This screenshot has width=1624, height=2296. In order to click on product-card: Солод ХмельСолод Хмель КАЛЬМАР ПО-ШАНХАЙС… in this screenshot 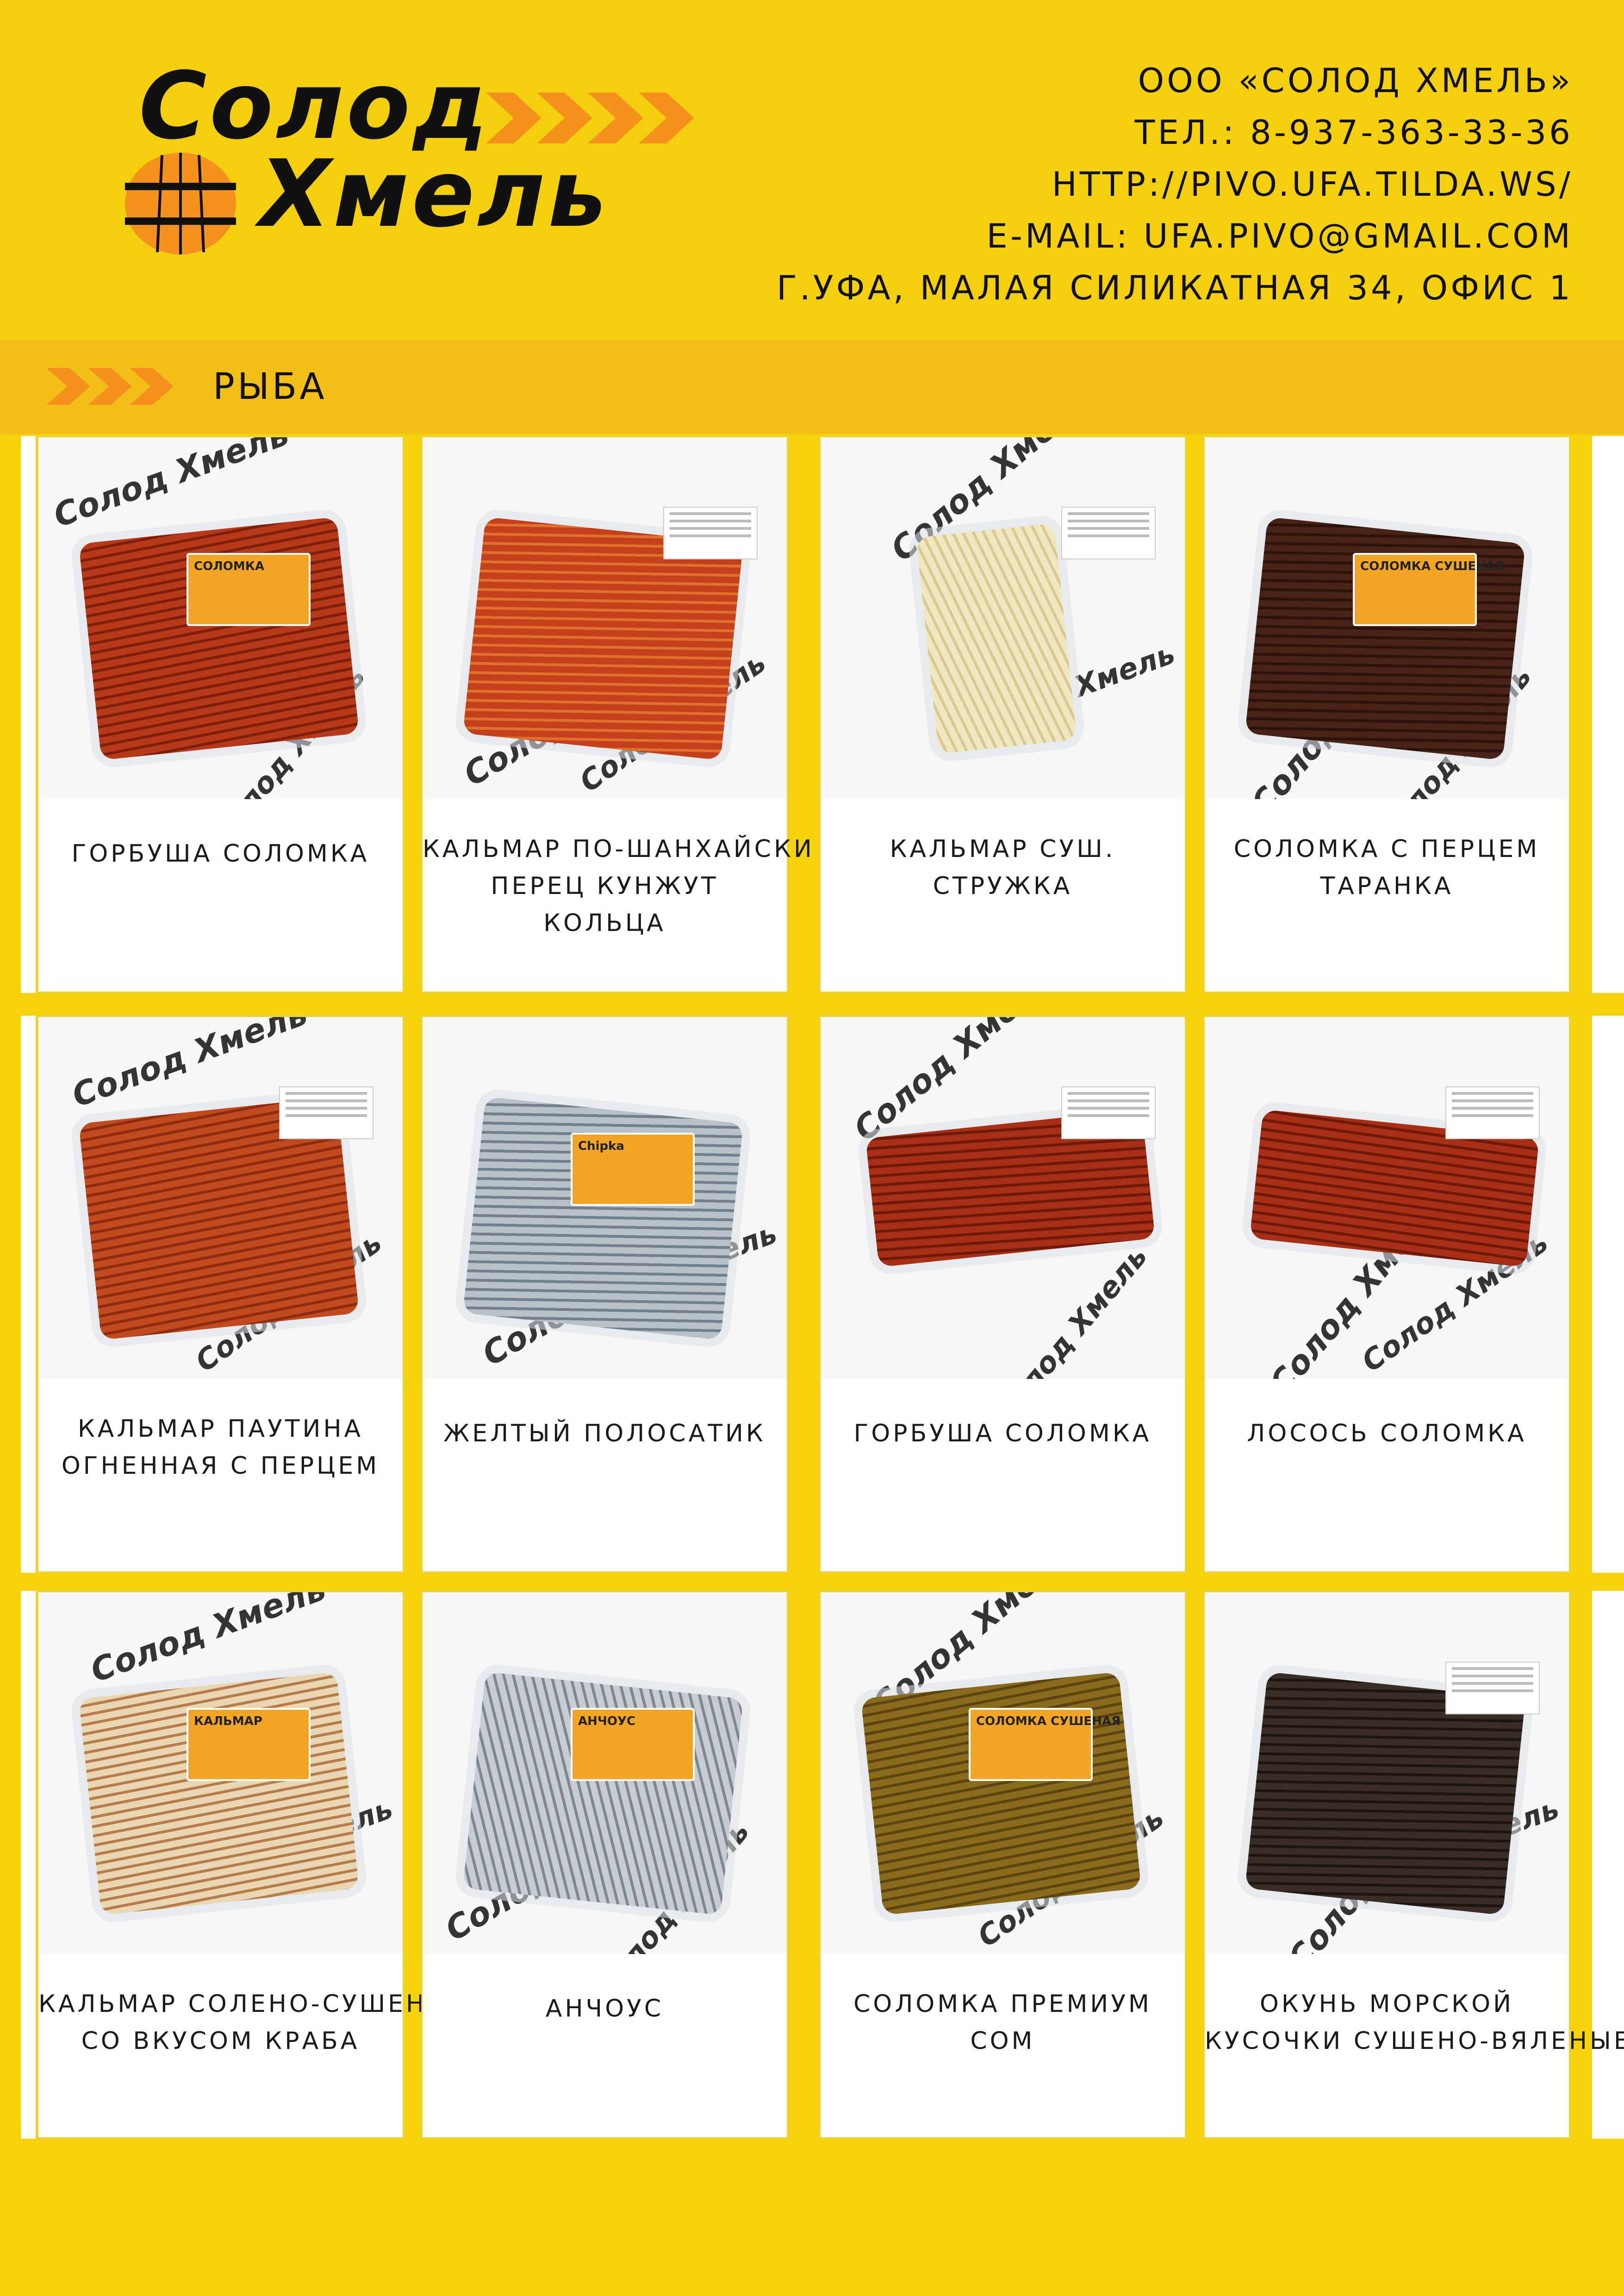, I will do `click(618, 715)`.